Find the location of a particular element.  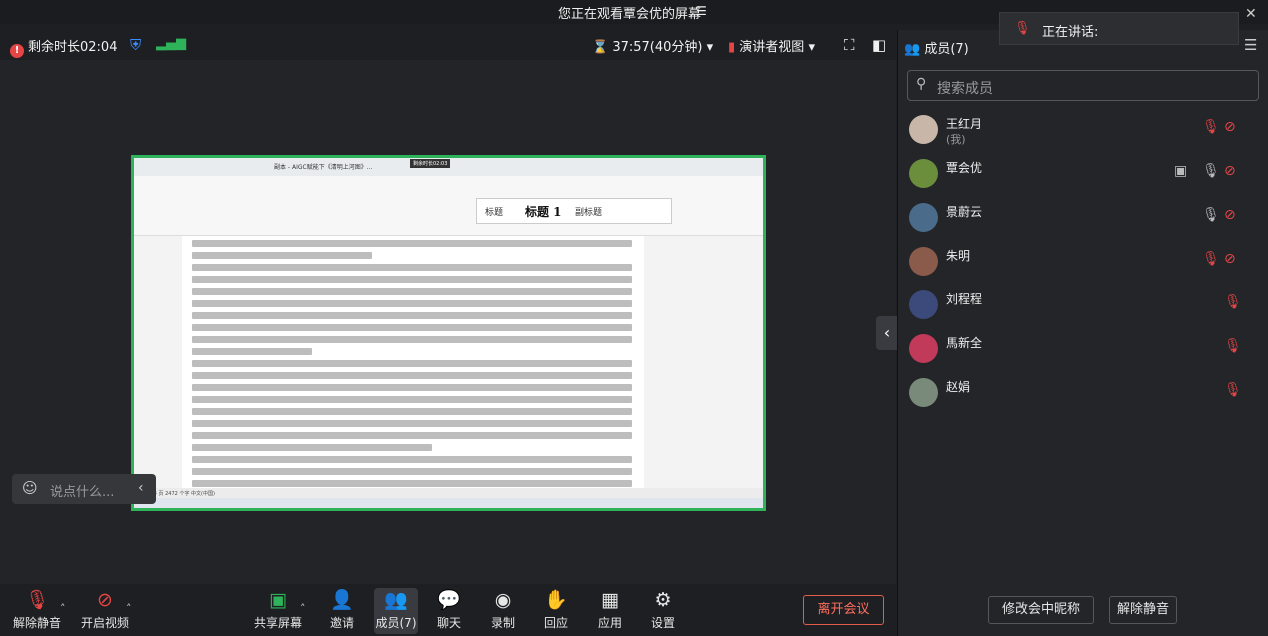

member-name: 王红月 is located at coordinates (964, 124).